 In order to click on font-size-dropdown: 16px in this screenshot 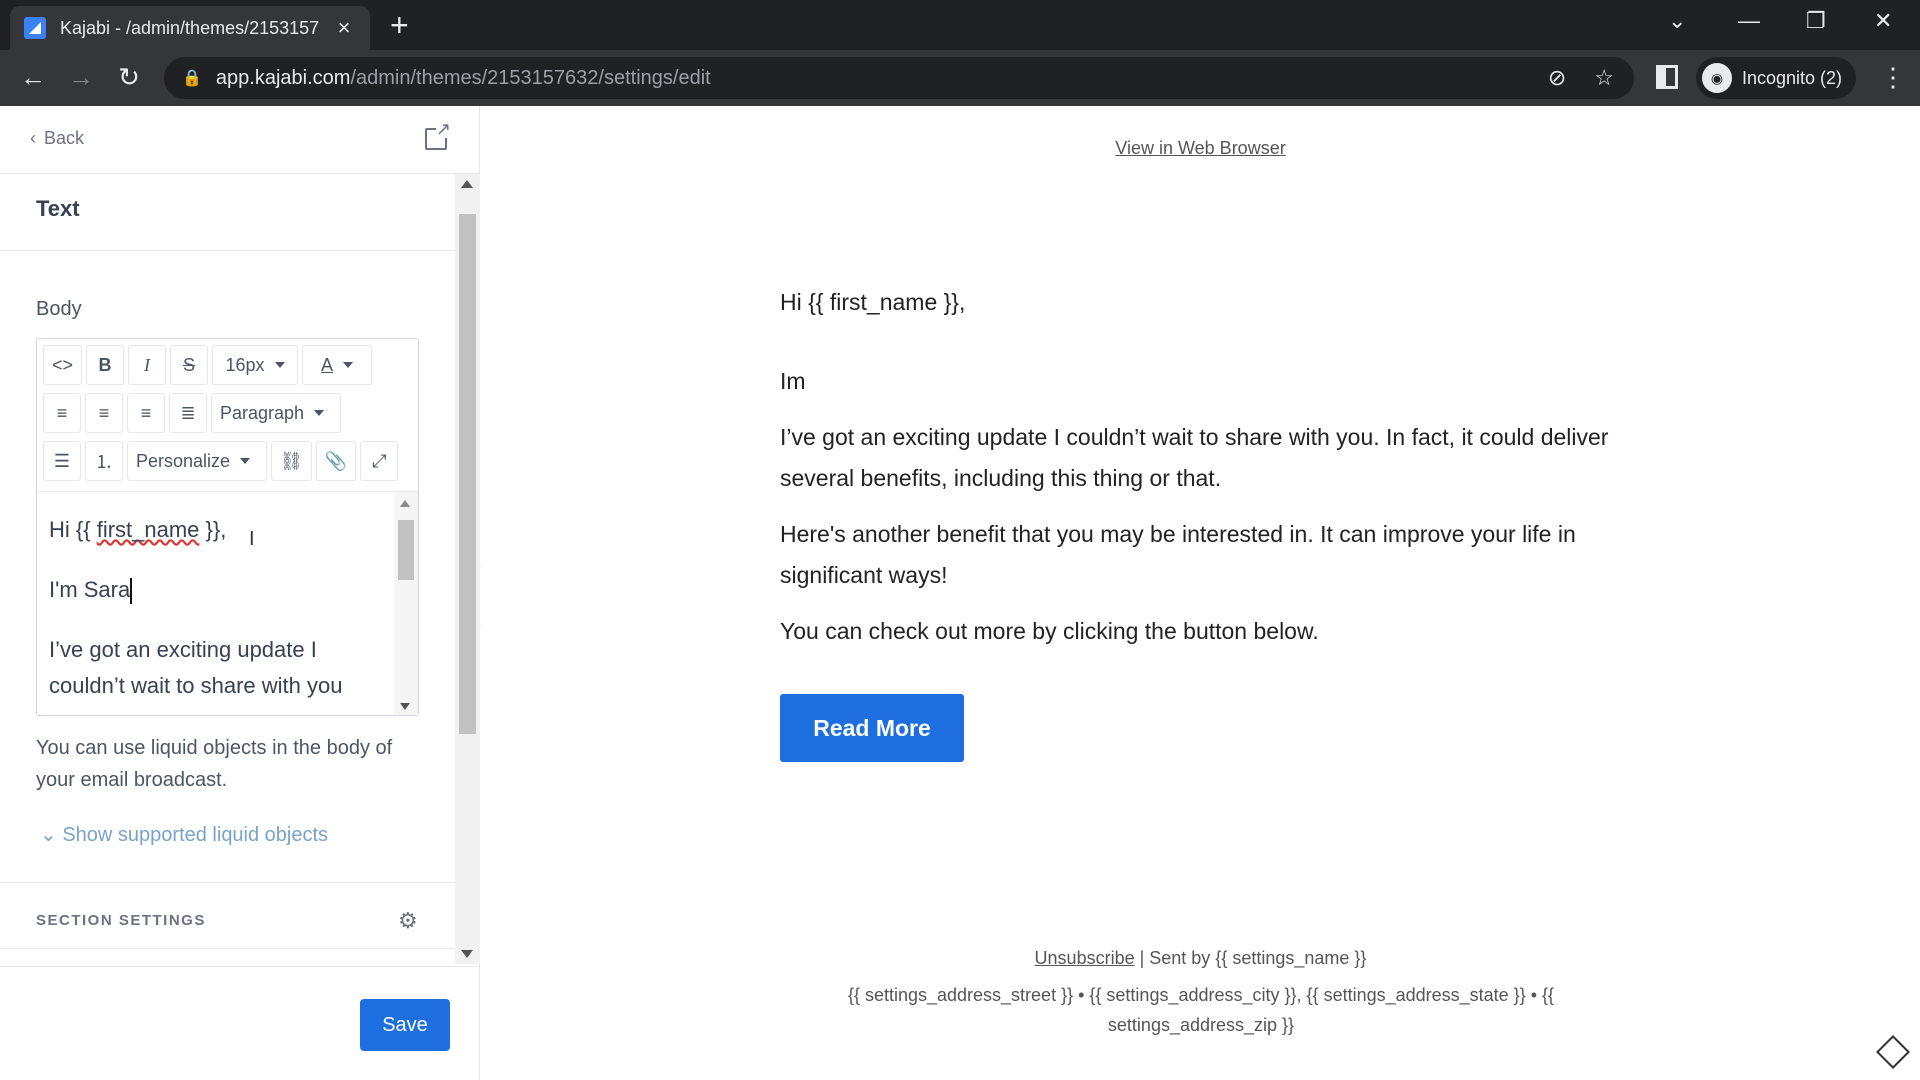, I will do `click(255, 365)`.